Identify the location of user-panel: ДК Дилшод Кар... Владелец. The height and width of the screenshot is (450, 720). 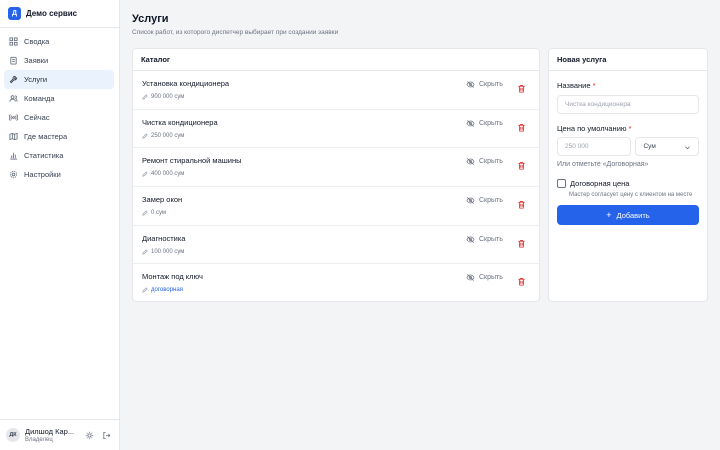
(60, 434).